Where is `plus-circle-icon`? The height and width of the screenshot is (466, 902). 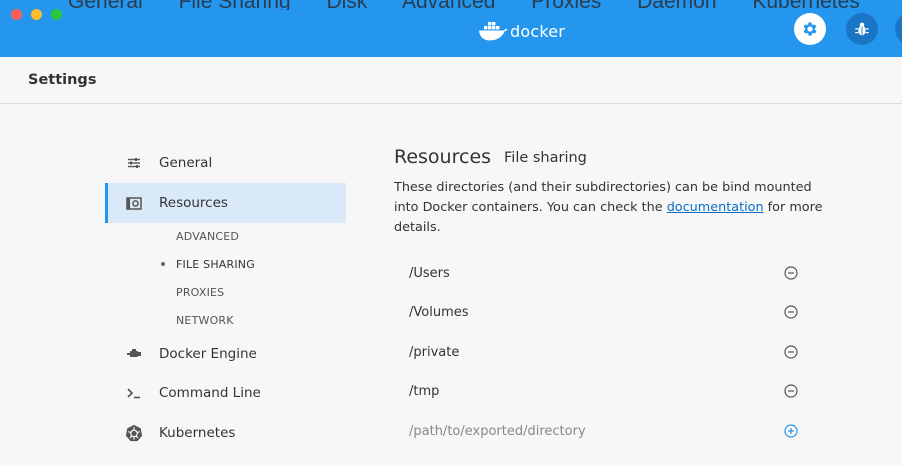 plus-circle-icon is located at coordinates (791, 431).